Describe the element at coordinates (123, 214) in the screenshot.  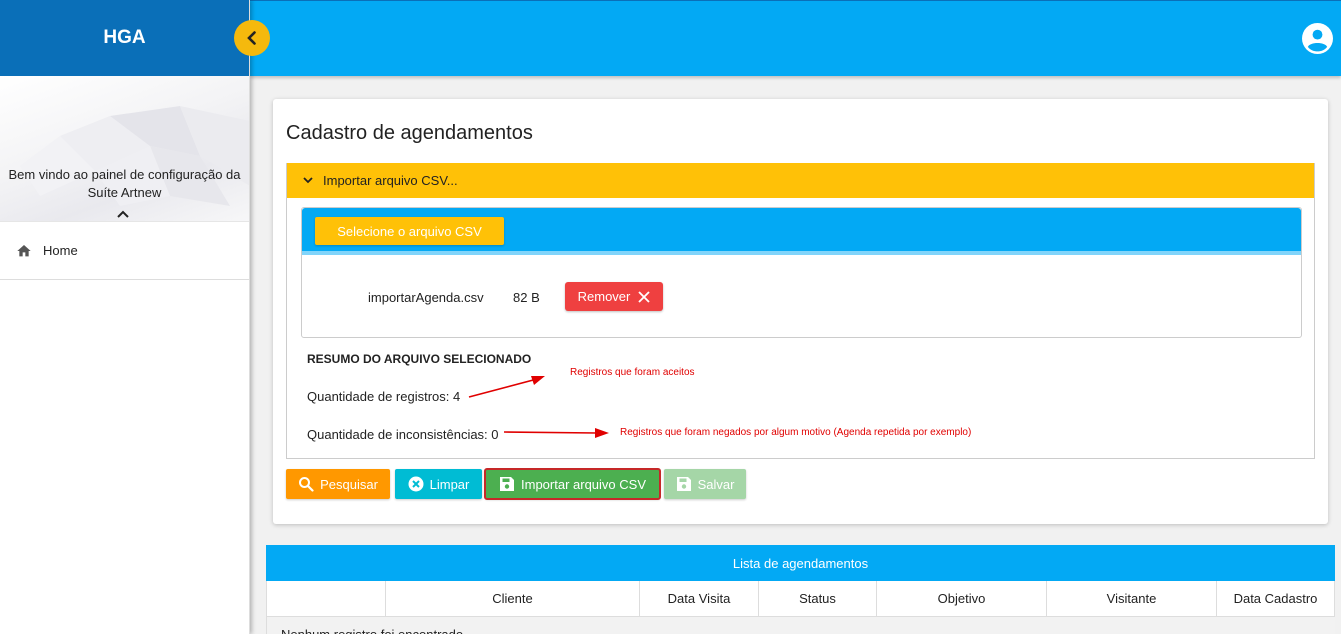
I see `chevron-up-icon` at that location.